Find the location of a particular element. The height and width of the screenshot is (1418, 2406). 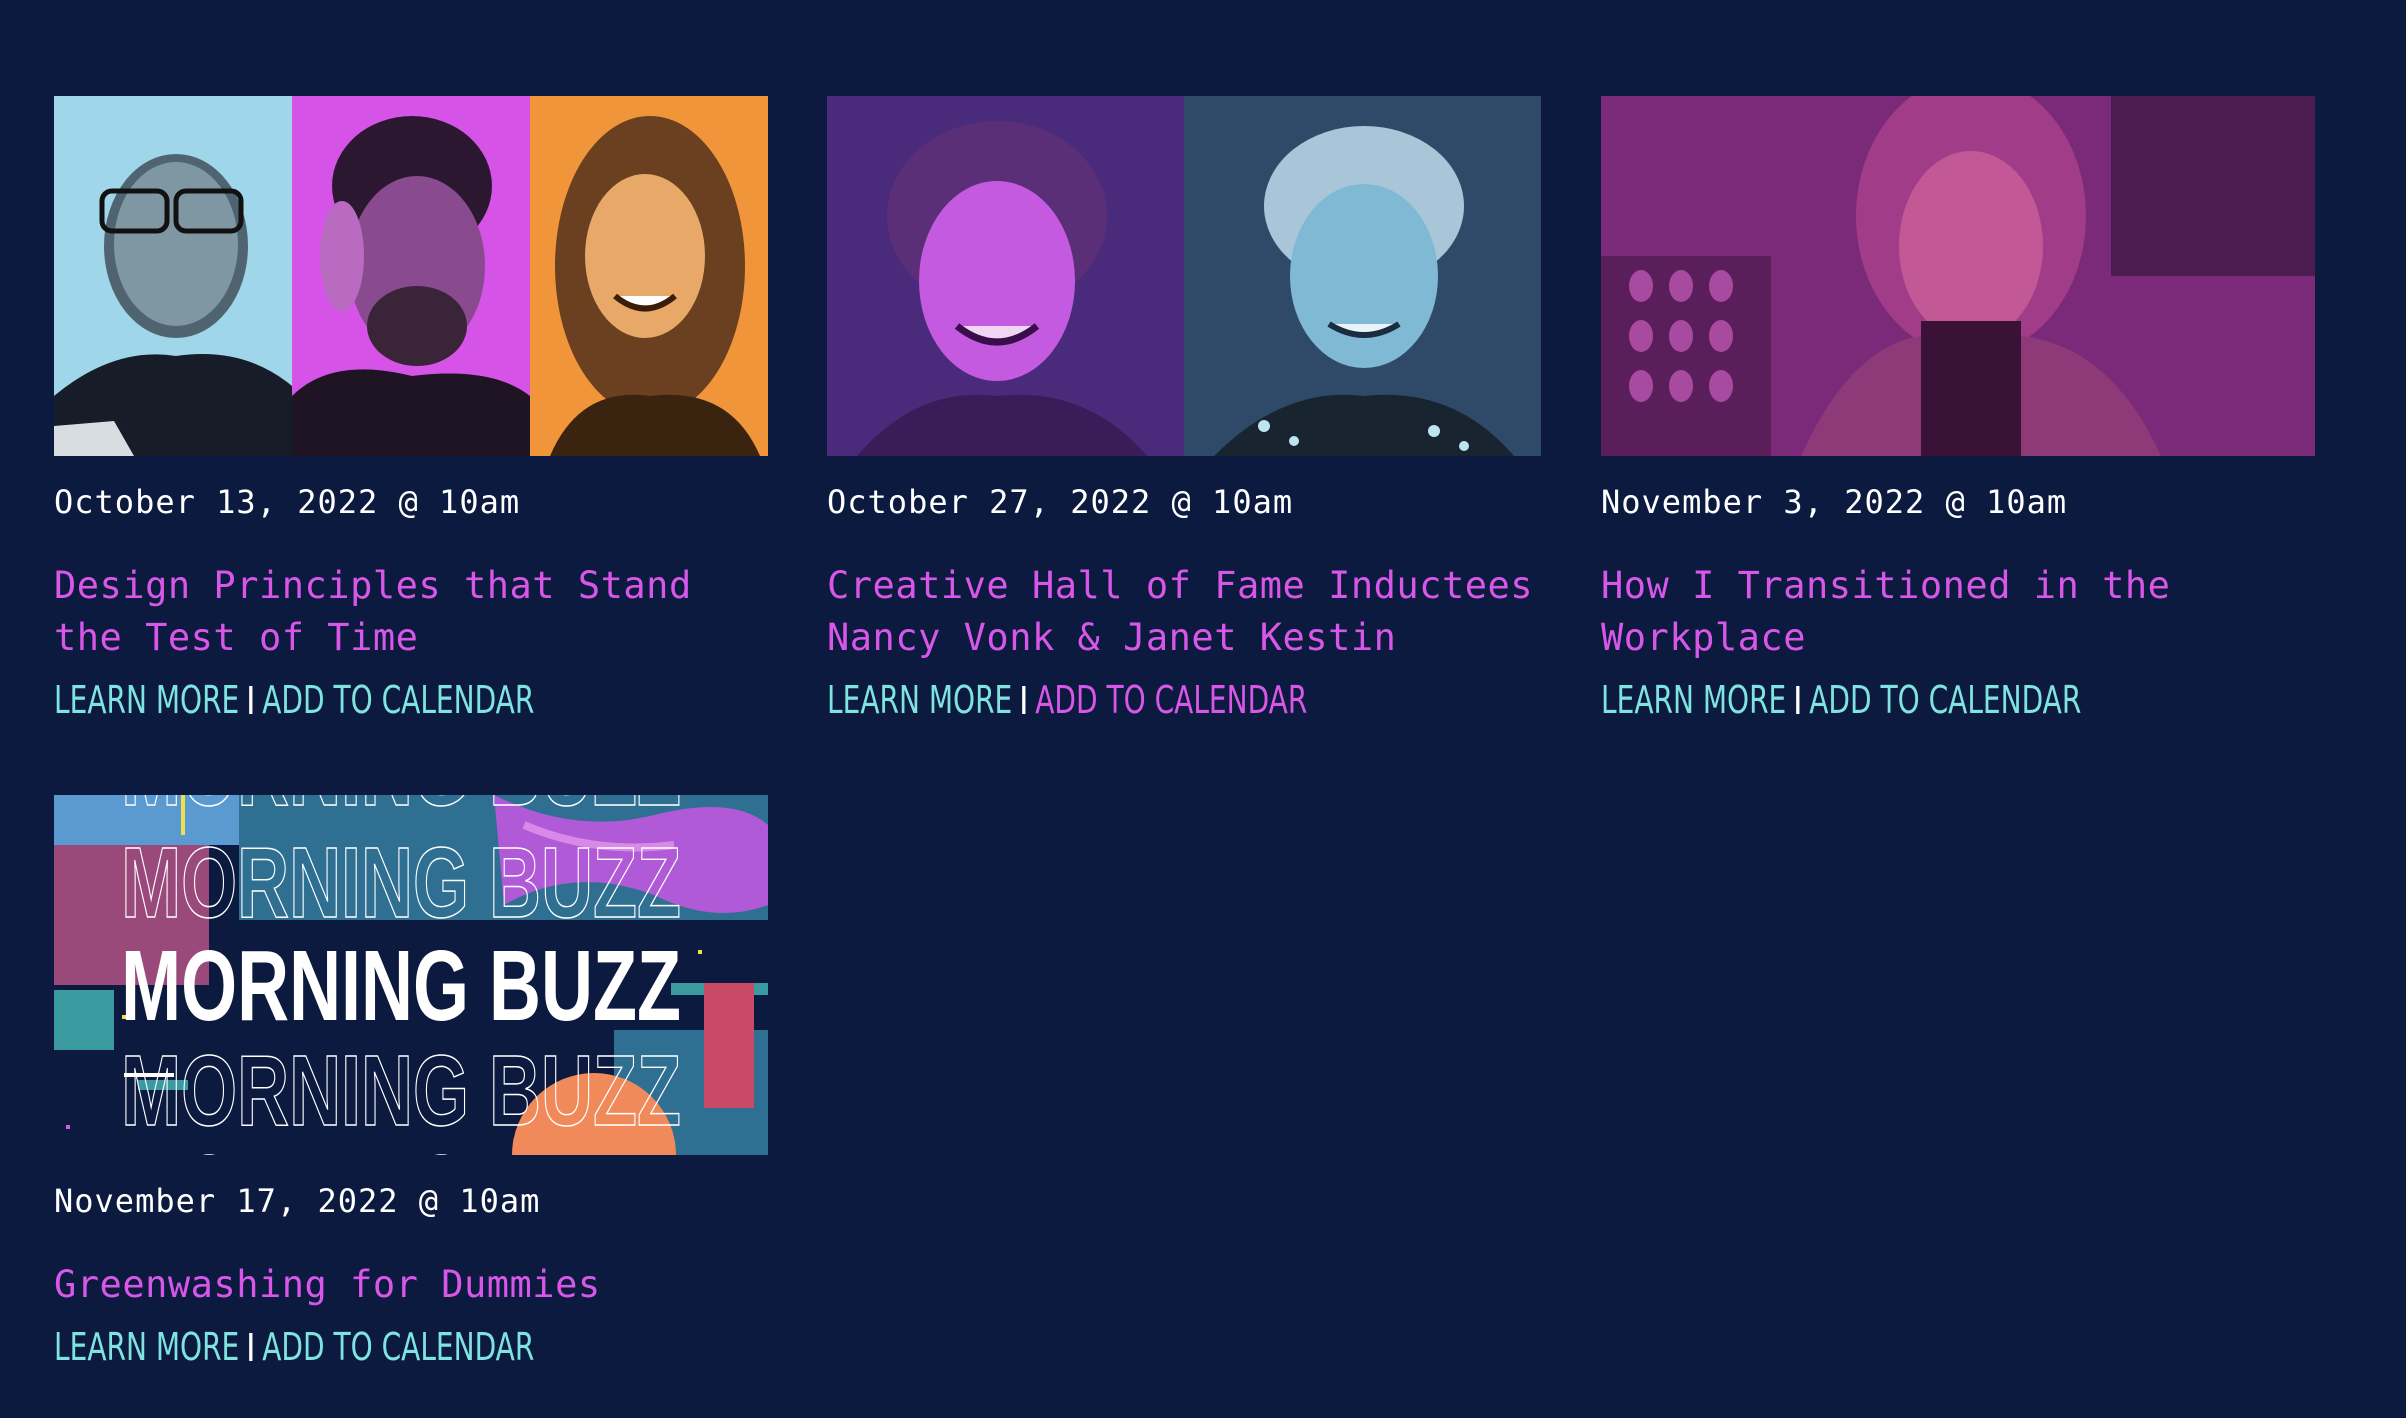

event-date: October 13, 2022 @ 10am is located at coordinates (287, 502).